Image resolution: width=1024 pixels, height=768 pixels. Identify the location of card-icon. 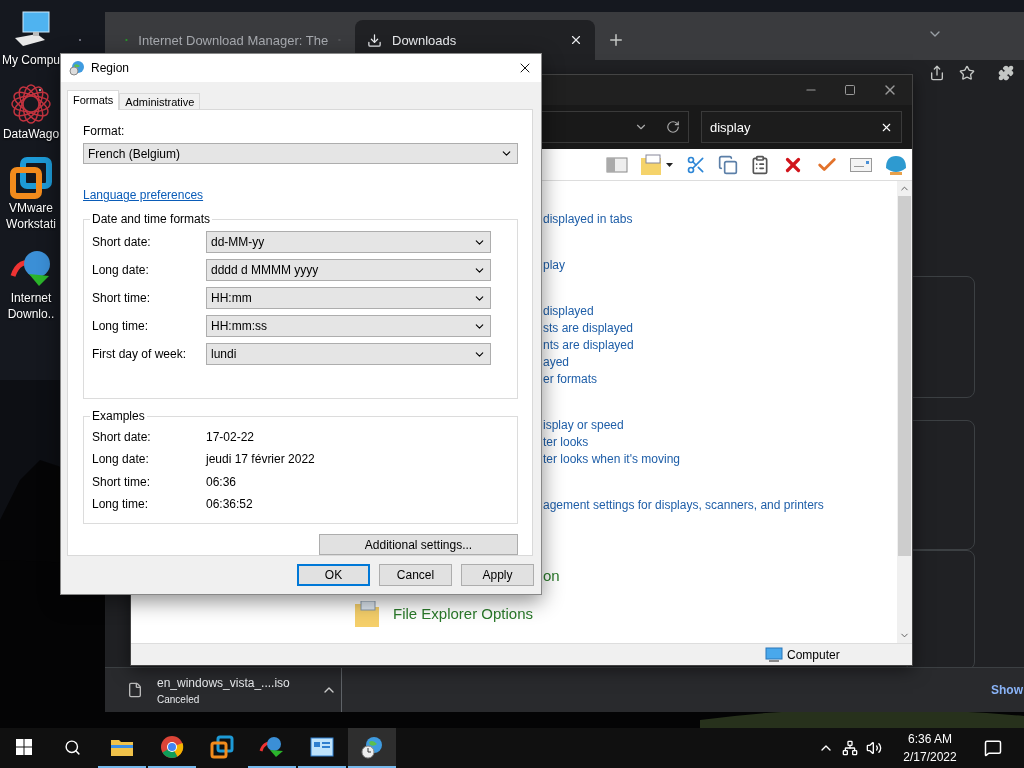
(861, 164).